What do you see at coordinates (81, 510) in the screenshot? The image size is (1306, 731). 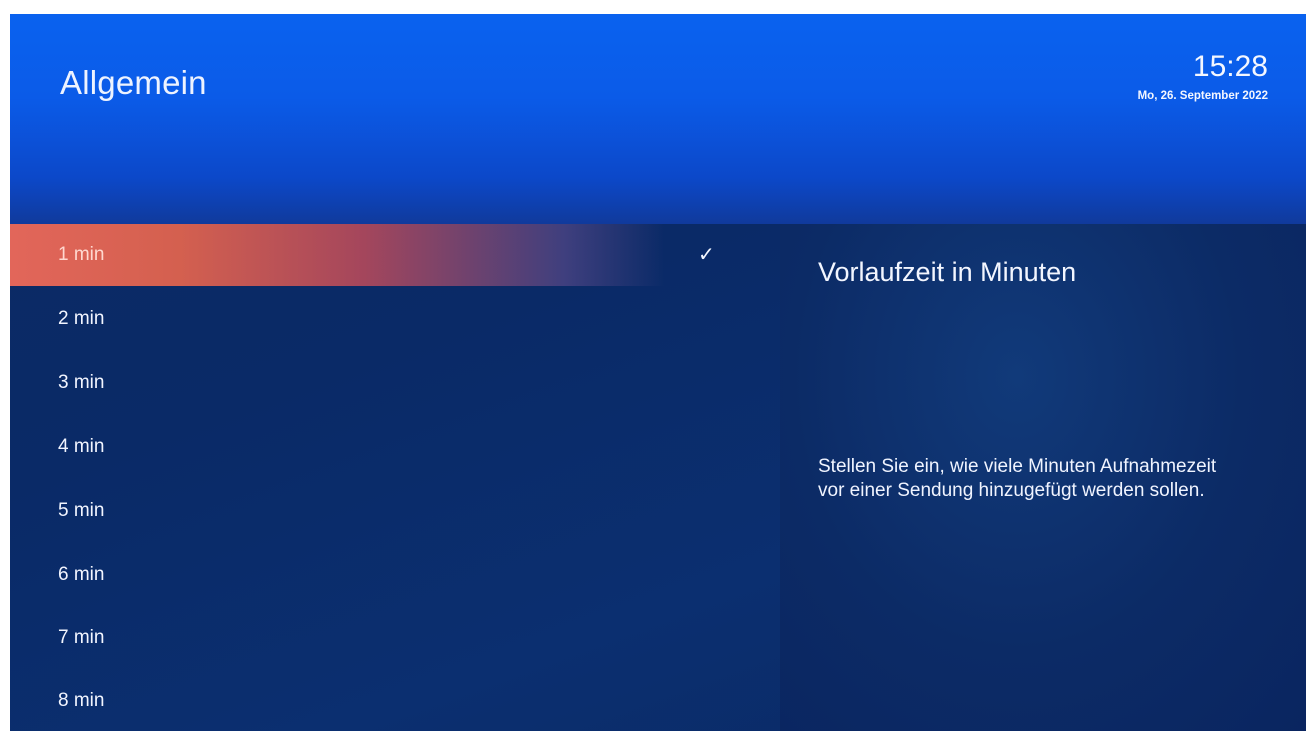 I see `option-label: 5 min` at bounding box center [81, 510].